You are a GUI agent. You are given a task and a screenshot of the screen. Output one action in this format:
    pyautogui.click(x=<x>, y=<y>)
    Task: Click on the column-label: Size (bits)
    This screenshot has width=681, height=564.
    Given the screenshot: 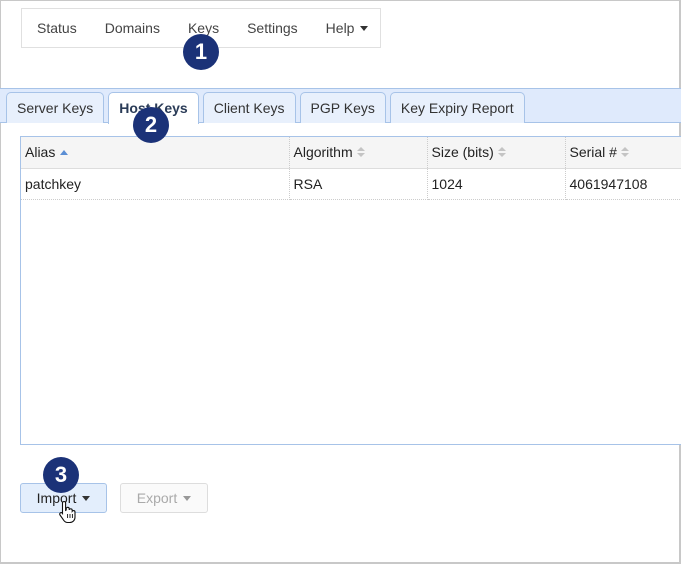 What is the action you would take?
    pyautogui.click(x=462, y=152)
    